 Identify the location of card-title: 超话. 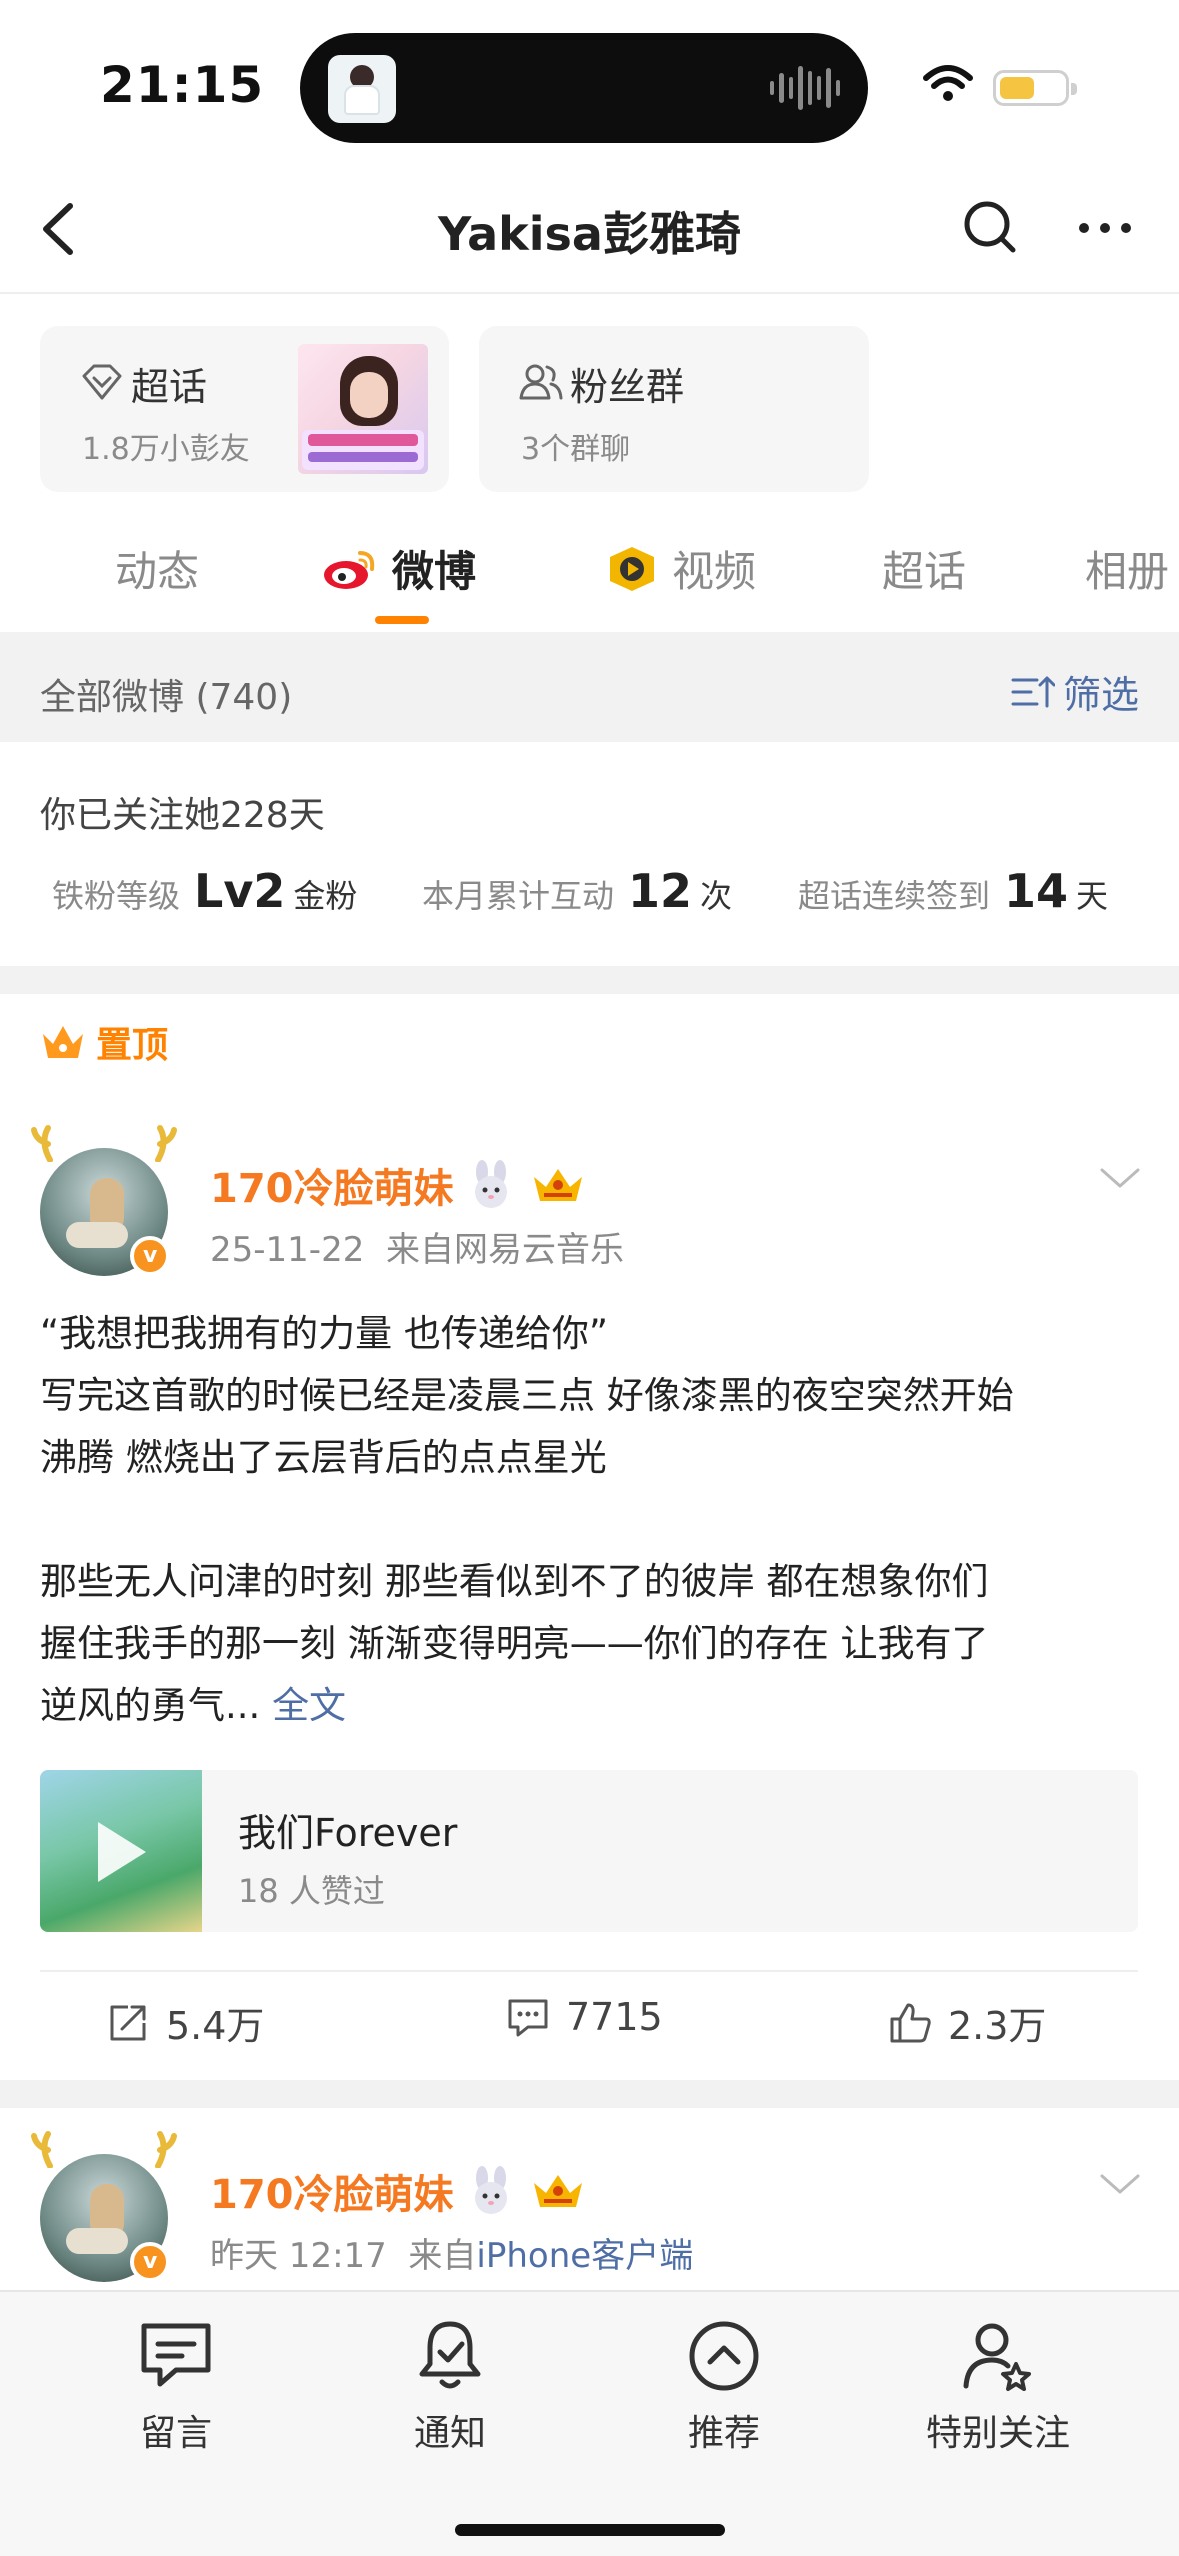
(169, 387).